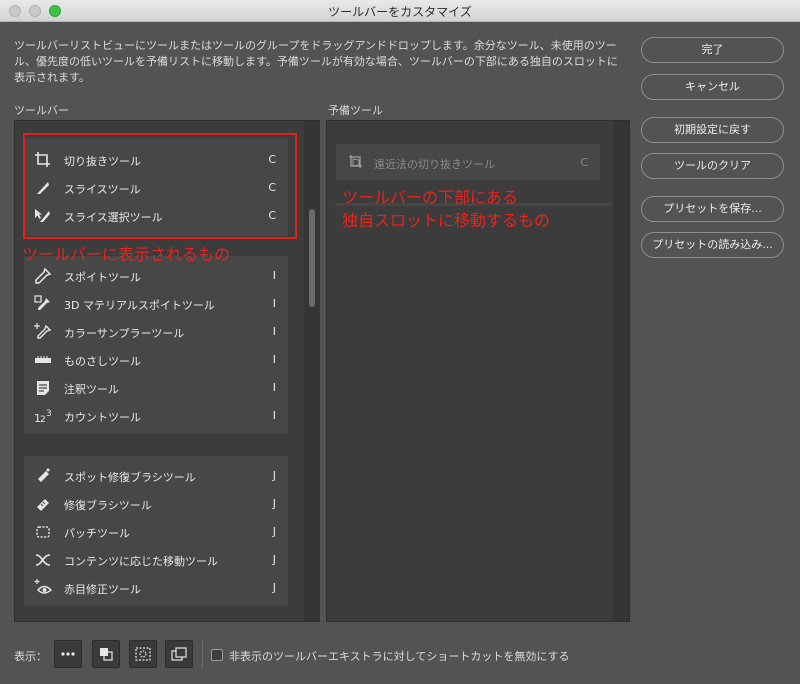 Image resolution: width=800 pixels, height=684 pixels. I want to click on tool-name: カラーサンプラーツール, so click(124, 333).